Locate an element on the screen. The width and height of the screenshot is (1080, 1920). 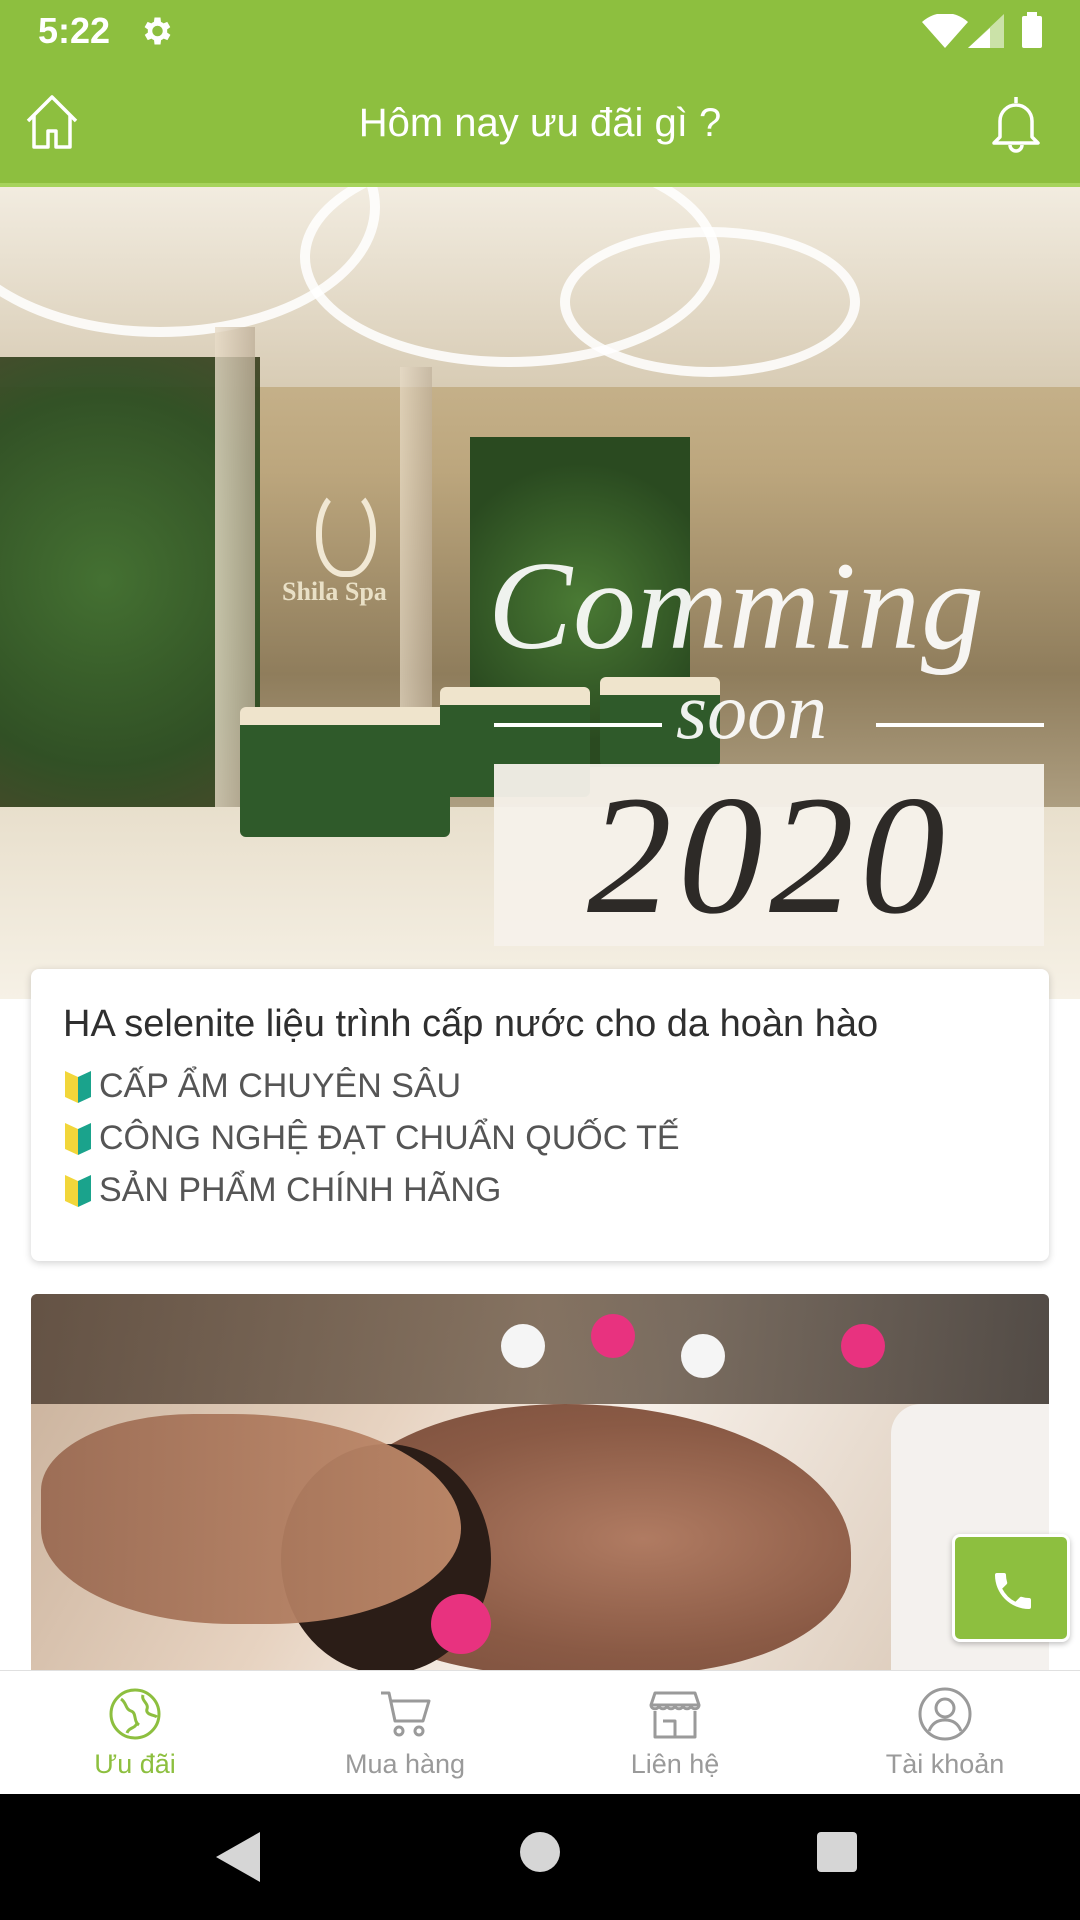
back-icon is located at coordinates (238, 1857).